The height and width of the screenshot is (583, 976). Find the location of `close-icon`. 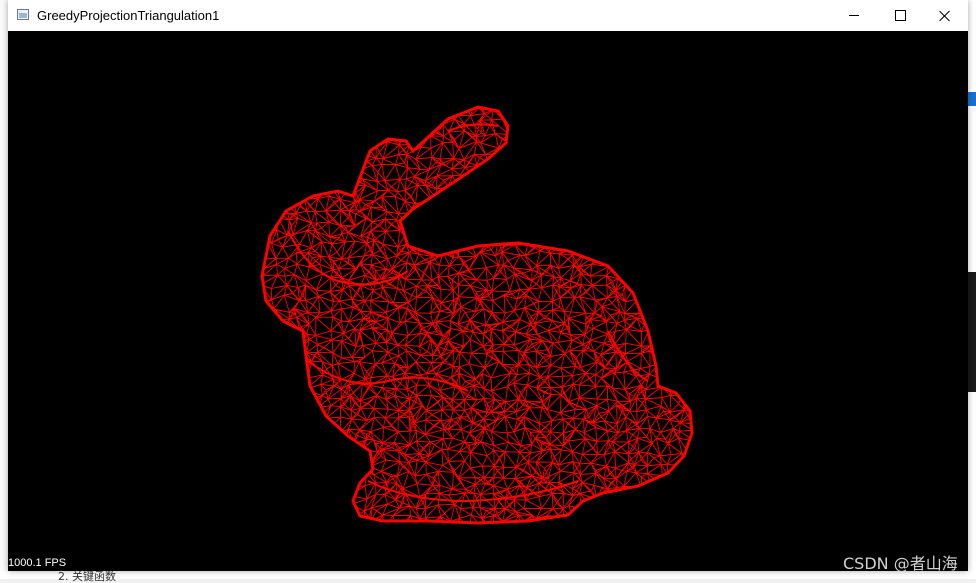

close-icon is located at coordinates (945, 16).